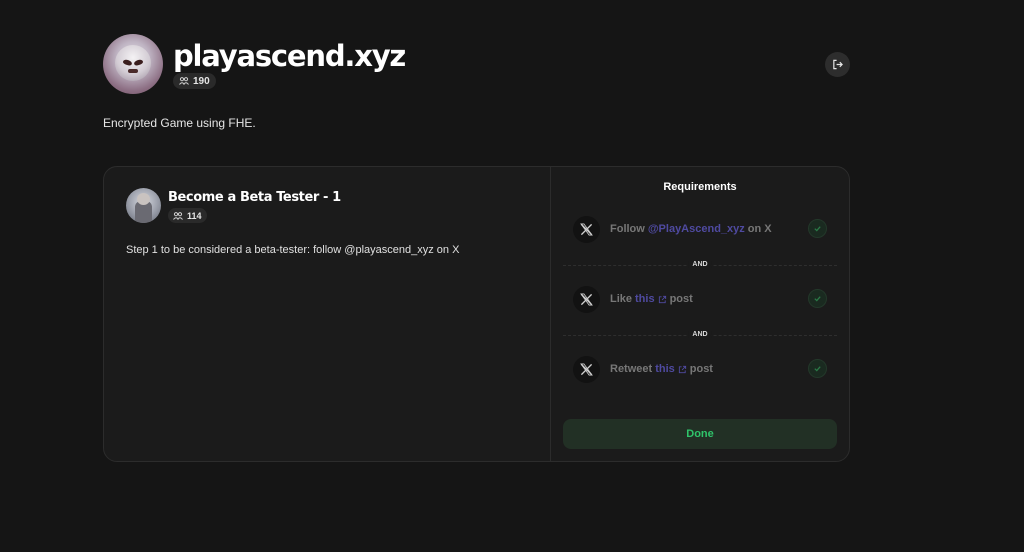 The image size is (1024, 552). I want to click on requirement-action: Like, so click(621, 299).